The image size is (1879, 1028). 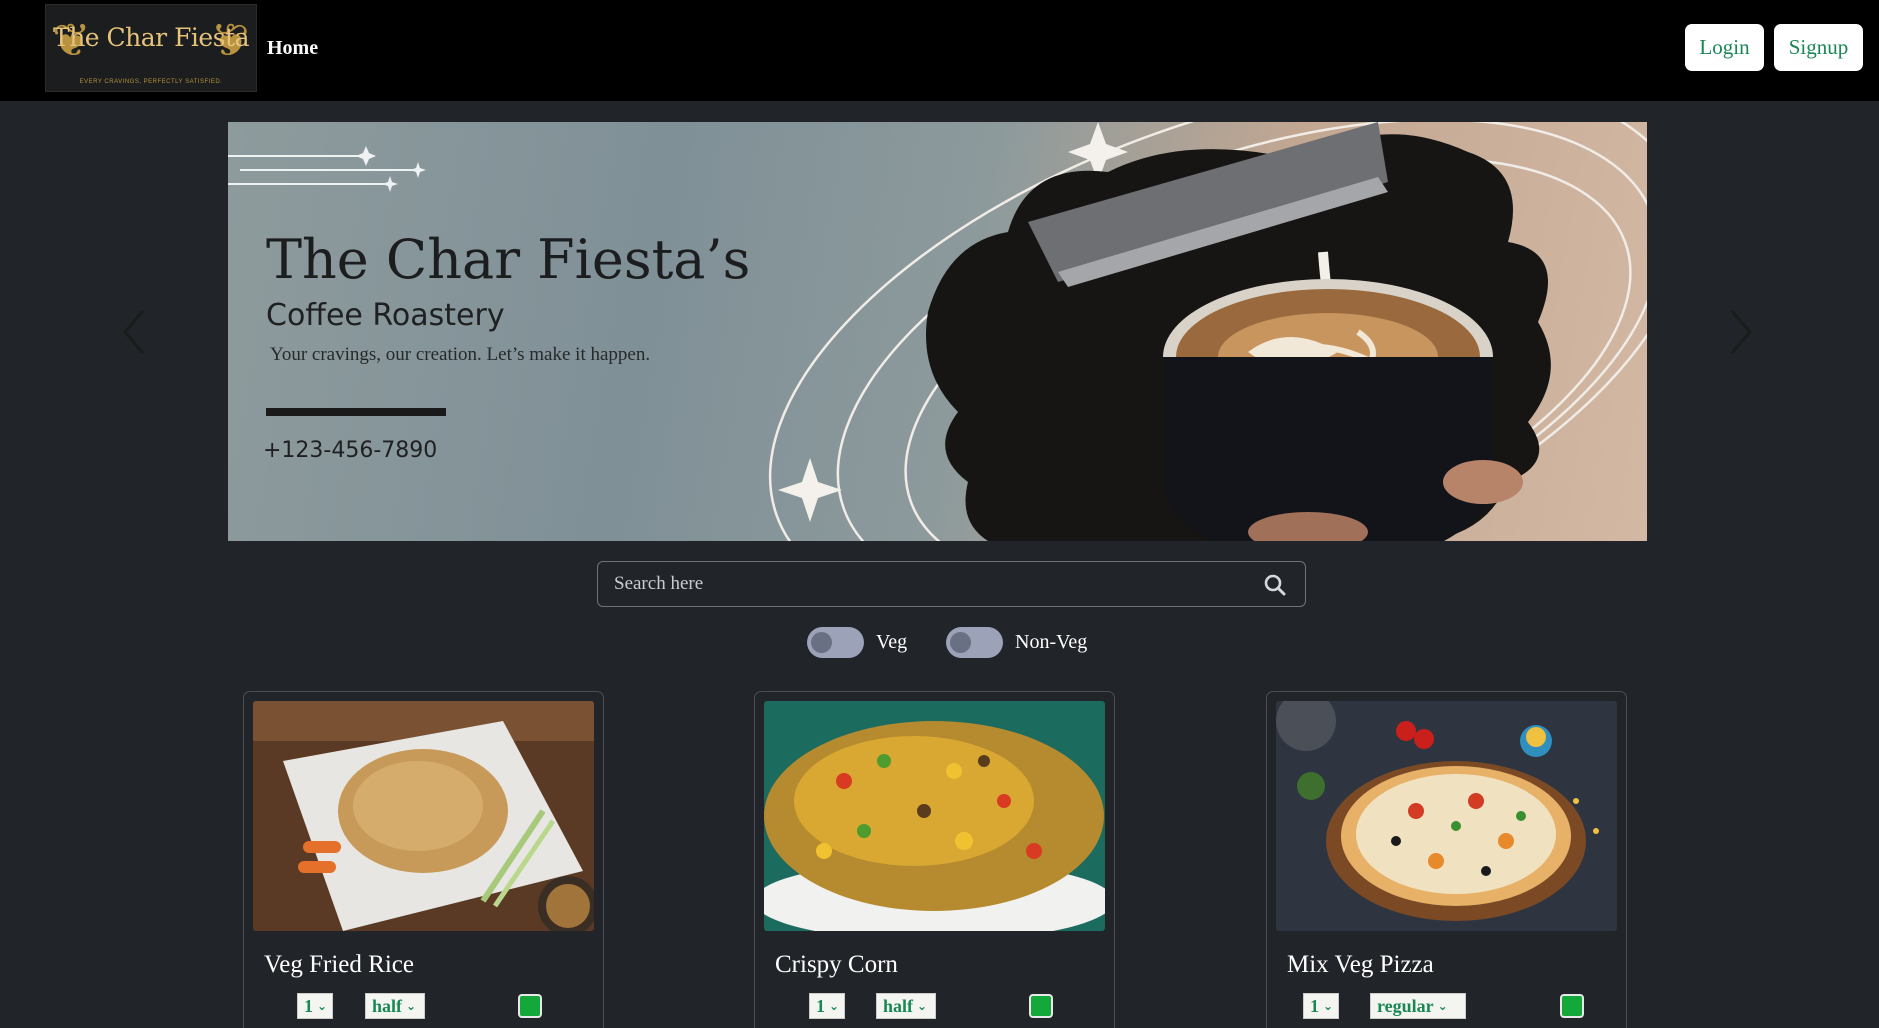 I want to click on size-select: regular ⌄, so click(x=1418, y=1006).